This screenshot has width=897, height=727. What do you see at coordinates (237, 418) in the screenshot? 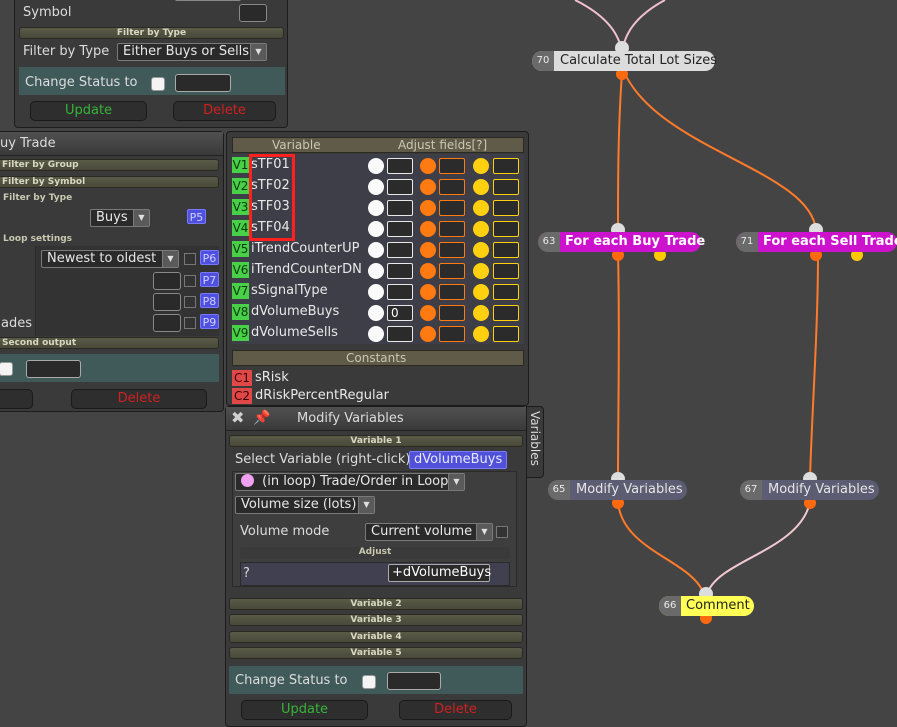
I see `close-icon: ✖` at bounding box center [237, 418].